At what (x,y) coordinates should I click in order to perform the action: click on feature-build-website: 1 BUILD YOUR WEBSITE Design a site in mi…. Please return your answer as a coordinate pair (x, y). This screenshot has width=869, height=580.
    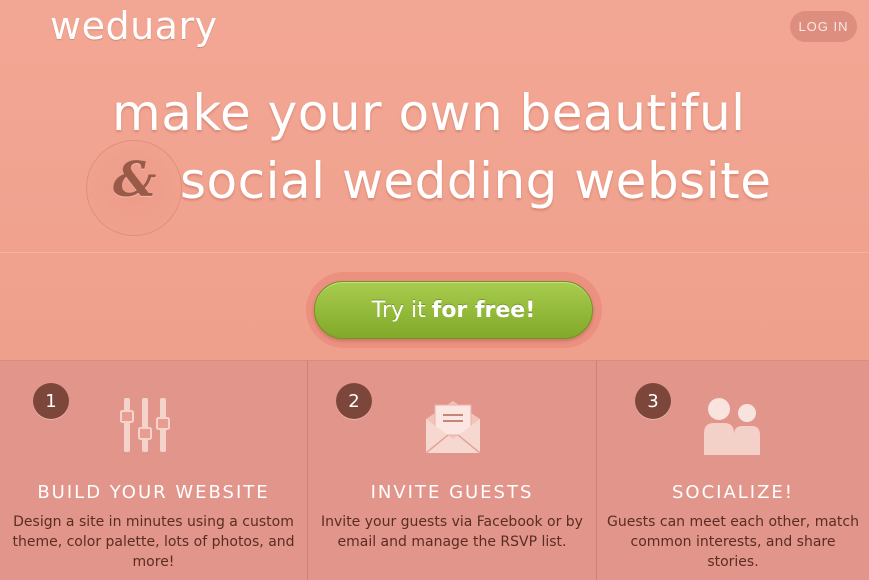
    Looking at the image, I should click on (153, 470).